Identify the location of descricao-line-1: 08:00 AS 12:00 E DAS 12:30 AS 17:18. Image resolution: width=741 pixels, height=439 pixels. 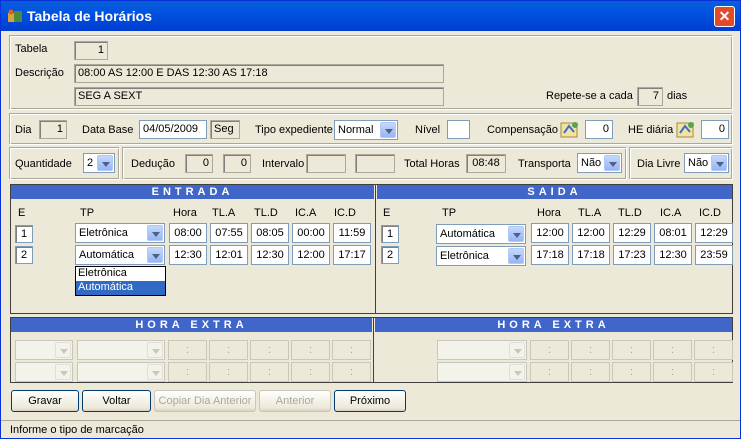
(259, 73).